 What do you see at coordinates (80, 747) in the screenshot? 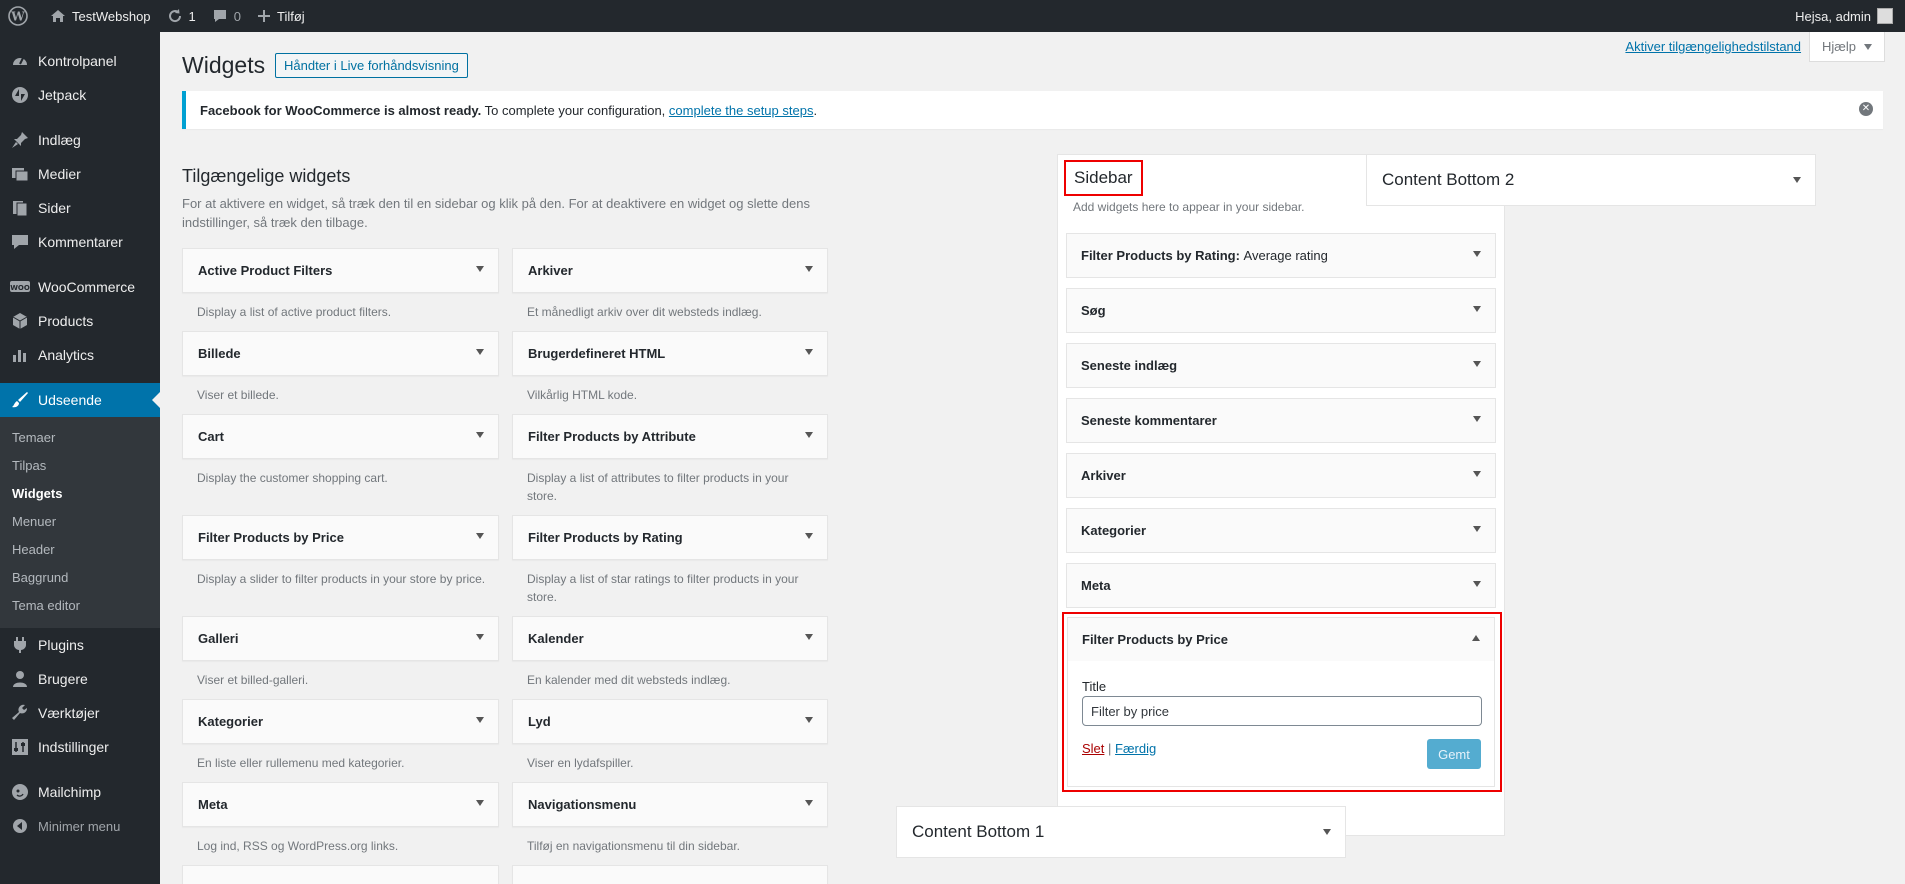
I see `menu-item-indstillinger: Indstillinger` at bounding box center [80, 747].